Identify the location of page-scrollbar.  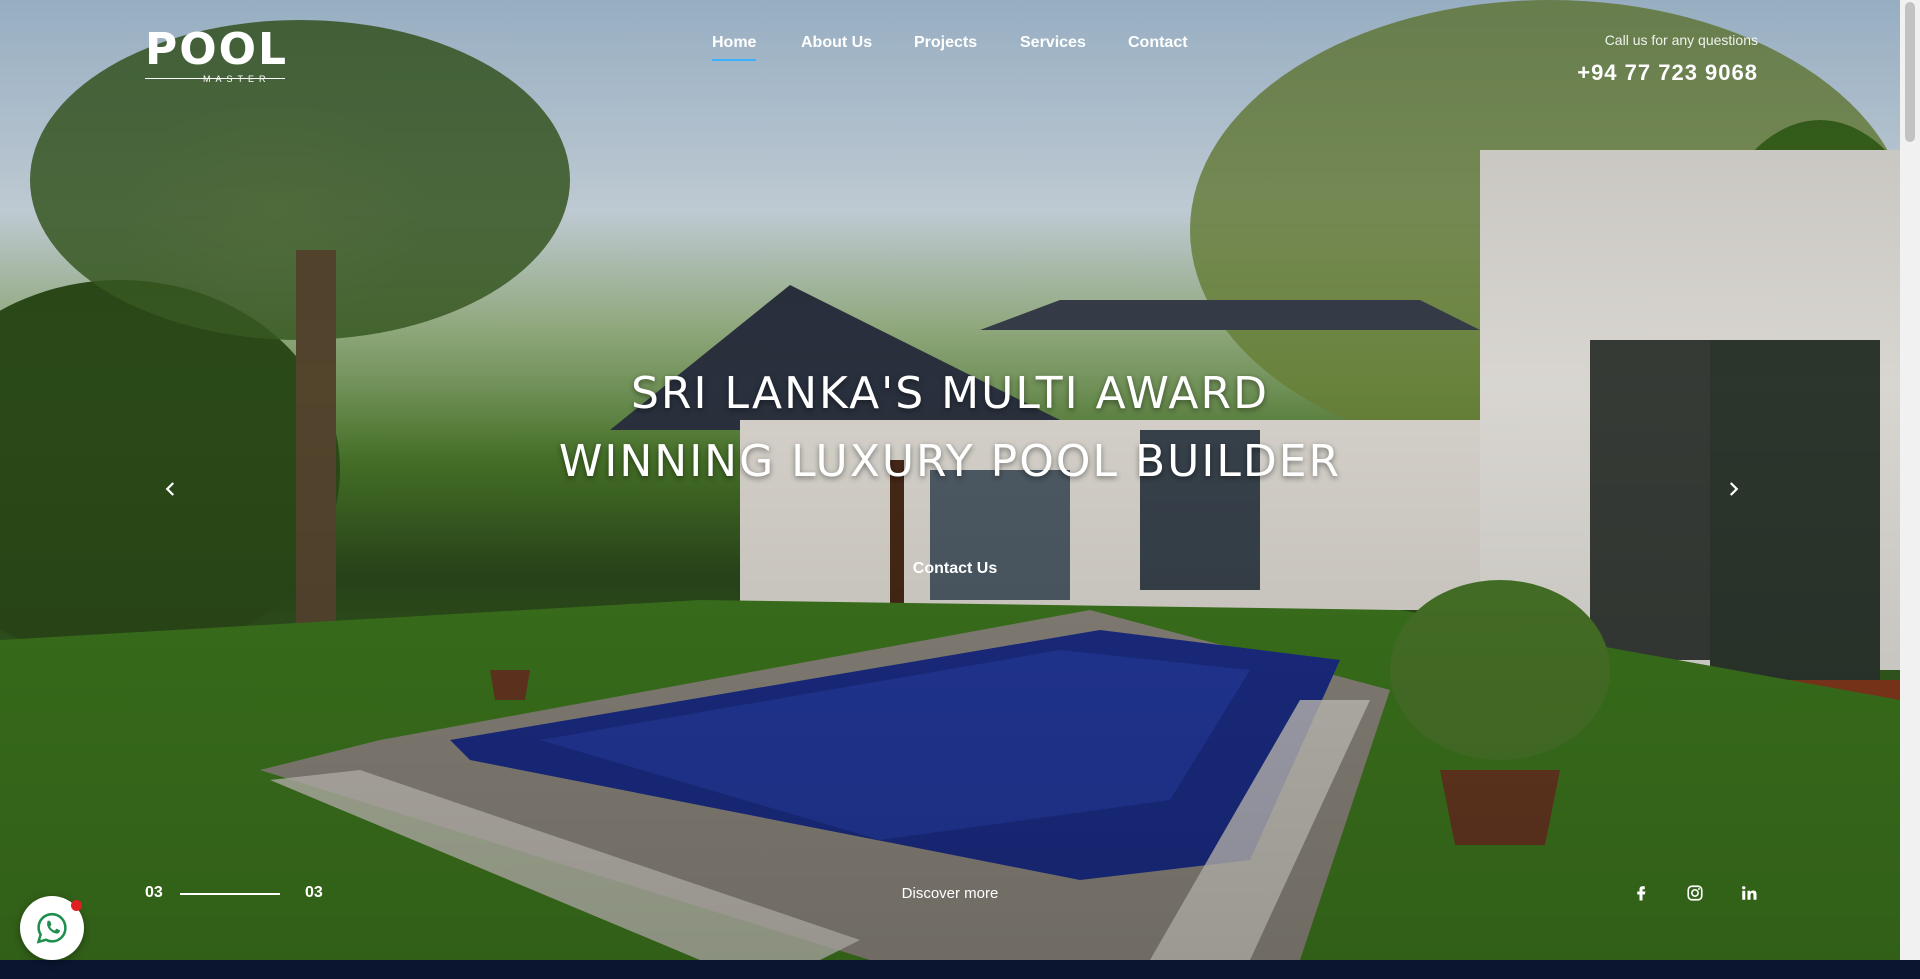
(1910, 480).